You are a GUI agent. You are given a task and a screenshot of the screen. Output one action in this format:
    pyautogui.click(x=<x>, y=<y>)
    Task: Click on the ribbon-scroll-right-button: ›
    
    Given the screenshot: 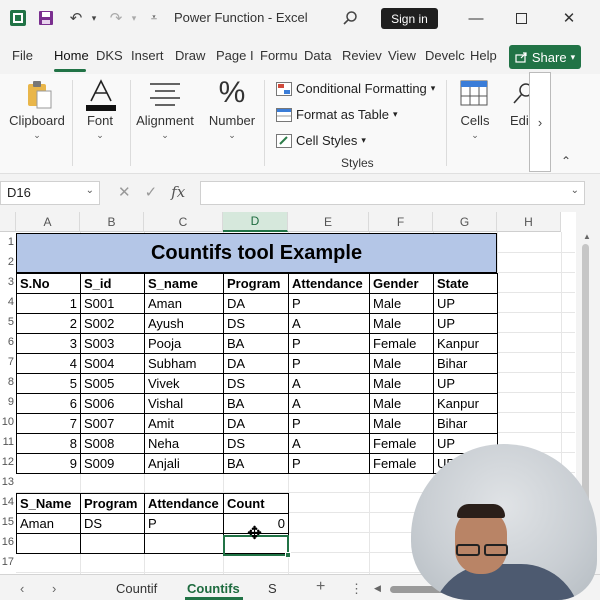 What is the action you would take?
    pyautogui.click(x=540, y=122)
    